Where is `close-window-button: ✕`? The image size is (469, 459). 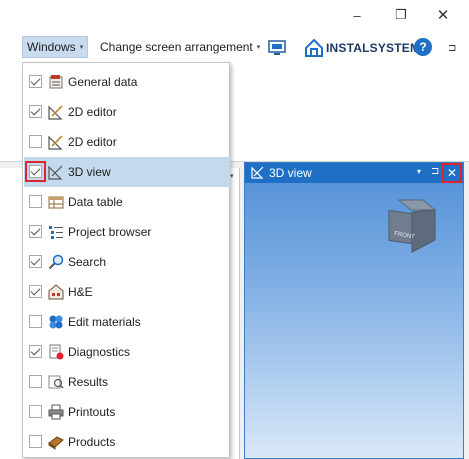
close-window-button: ✕ is located at coordinates (443, 15).